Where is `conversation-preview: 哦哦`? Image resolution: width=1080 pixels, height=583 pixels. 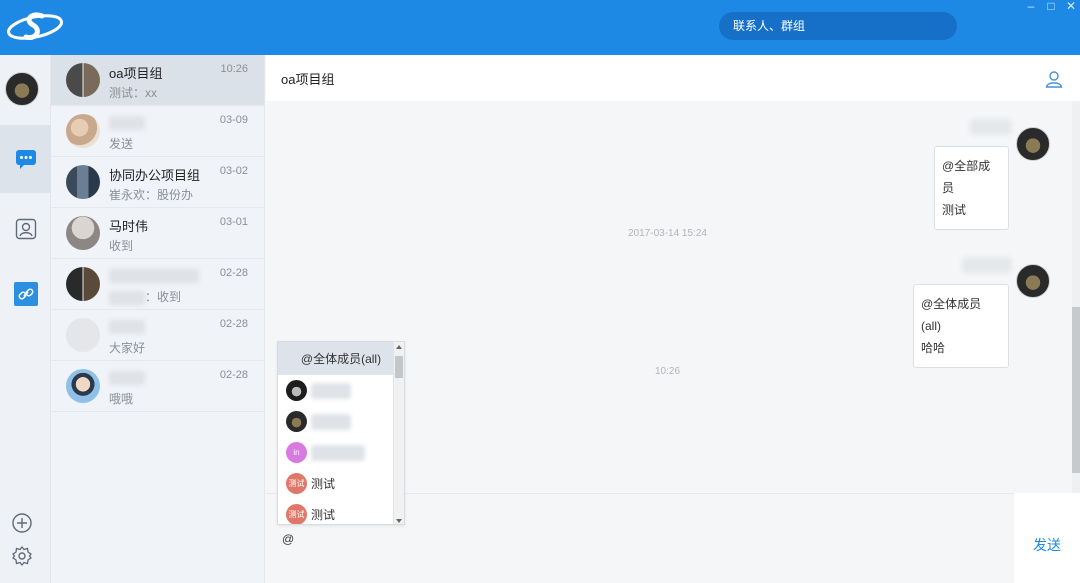 conversation-preview: 哦哦 is located at coordinates (121, 399).